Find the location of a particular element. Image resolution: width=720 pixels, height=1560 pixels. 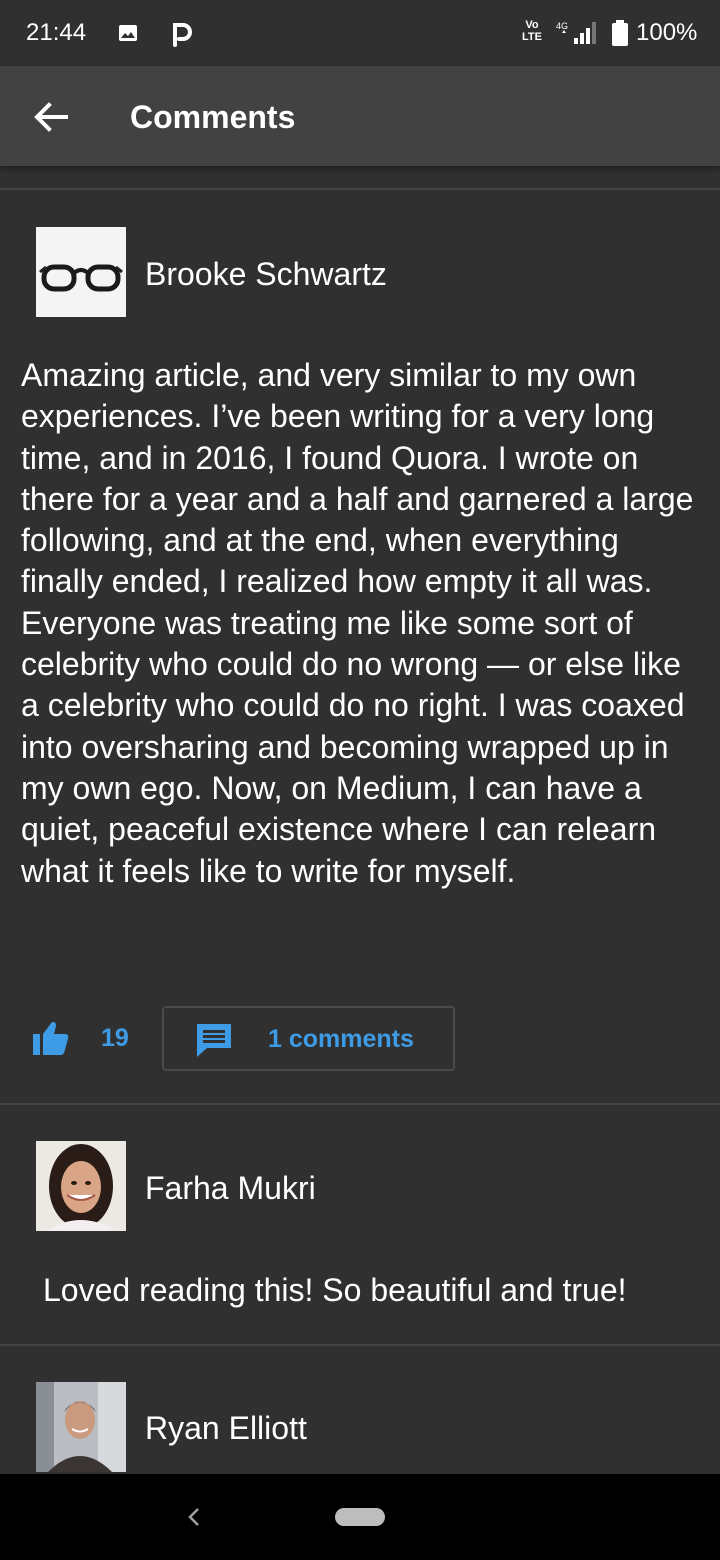

man-photo-avatar is located at coordinates (81, 1427).